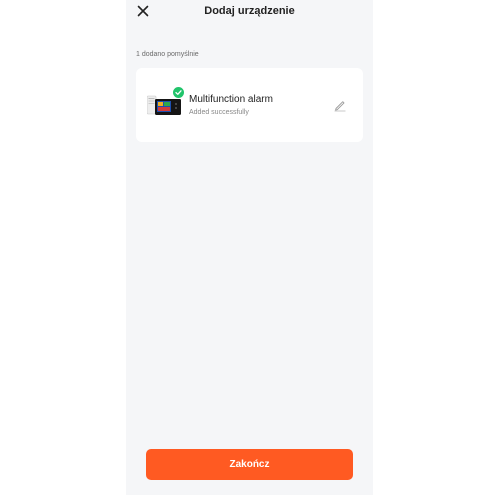 This screenshot has height=500, width=500. What do you see at coordinates (231, 99) in the screenshot?
I see `device-name: Multifunction alarm` at bounding box center [231, 99].